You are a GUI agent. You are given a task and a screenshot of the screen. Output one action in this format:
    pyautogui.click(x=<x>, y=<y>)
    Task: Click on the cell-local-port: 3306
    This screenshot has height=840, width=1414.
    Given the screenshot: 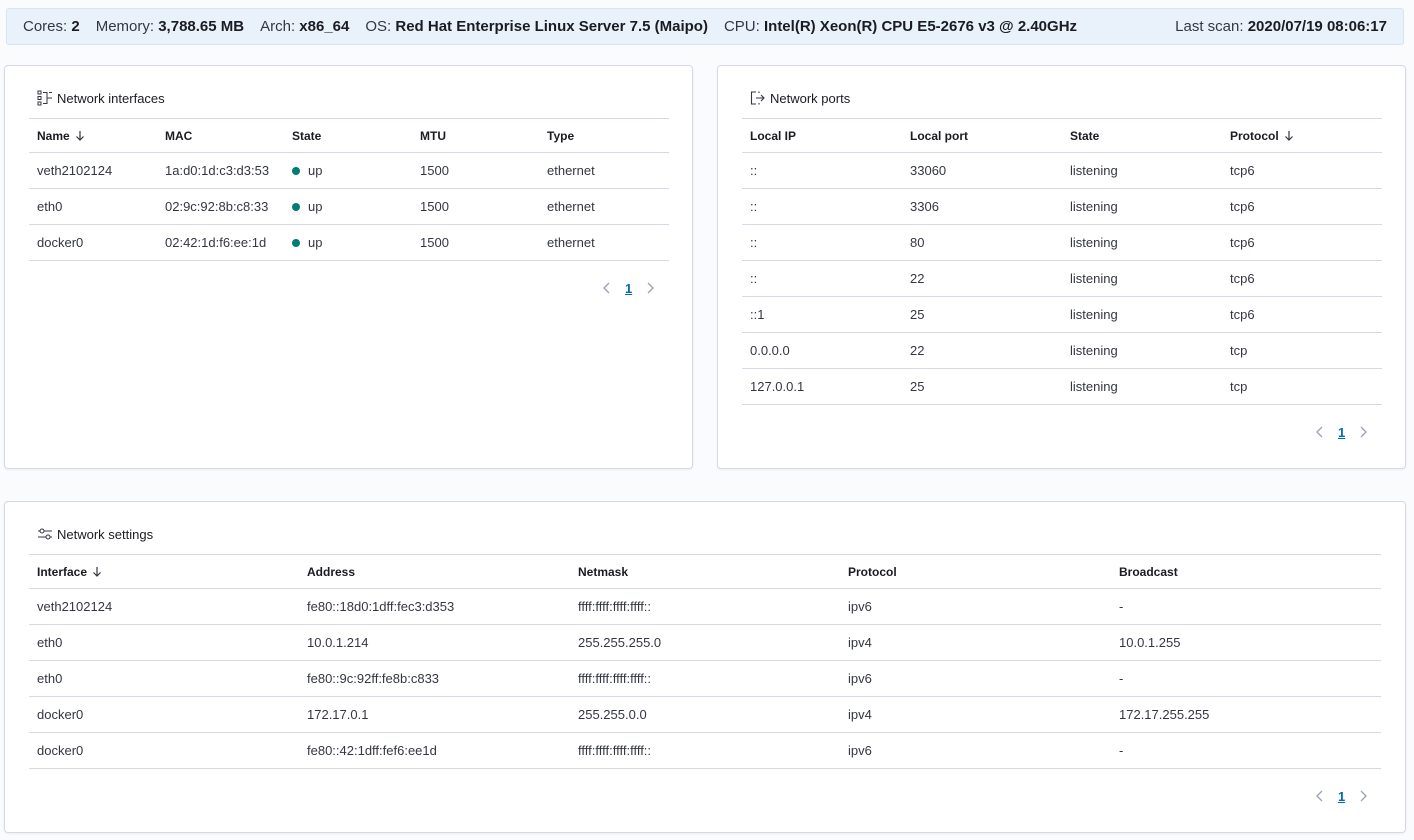 What is the action you would take?
    pyautogui.click(x=982, y=206)
    